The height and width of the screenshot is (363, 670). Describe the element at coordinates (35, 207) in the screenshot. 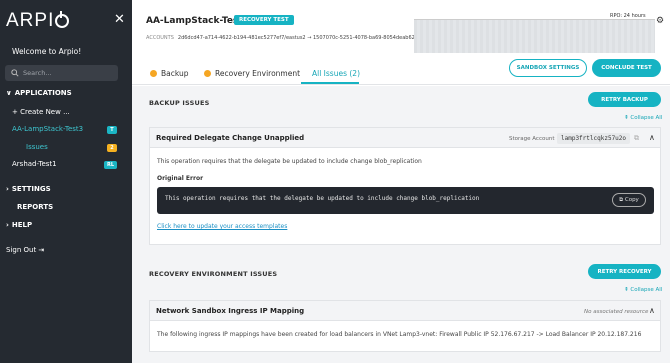

I see `sidebar-reports: REPORTS` at that location.